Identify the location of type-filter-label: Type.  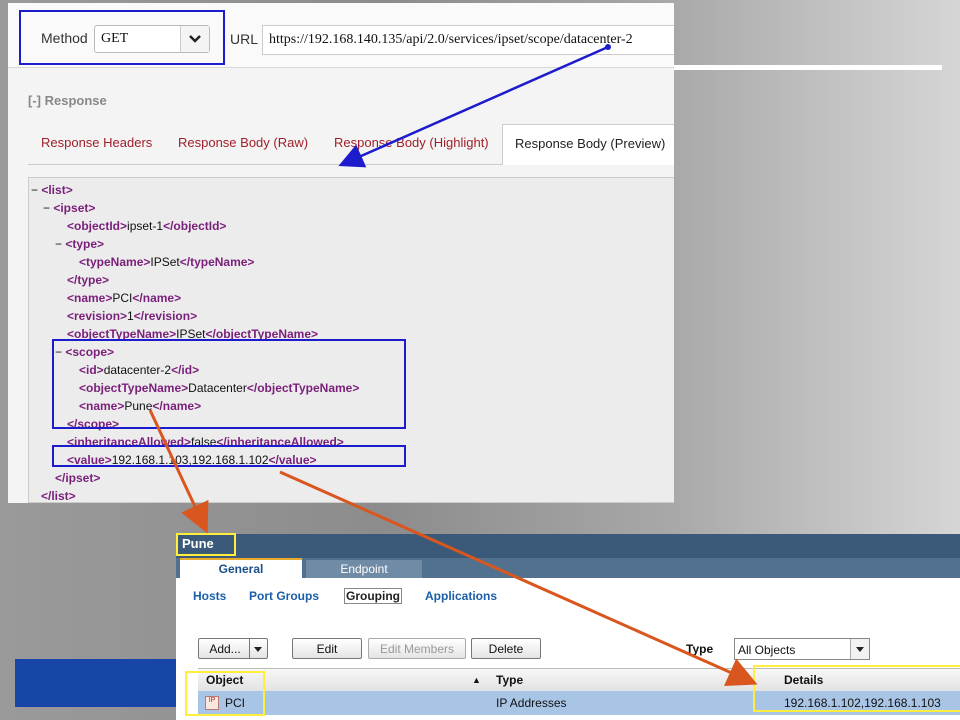
(700, 649).